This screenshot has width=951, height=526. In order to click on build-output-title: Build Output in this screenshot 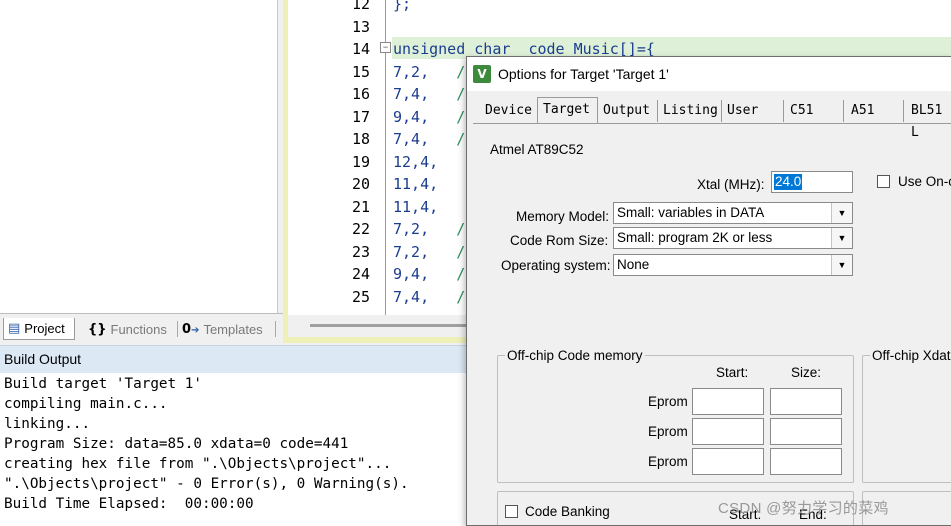, I will do `click(43, 359)`.